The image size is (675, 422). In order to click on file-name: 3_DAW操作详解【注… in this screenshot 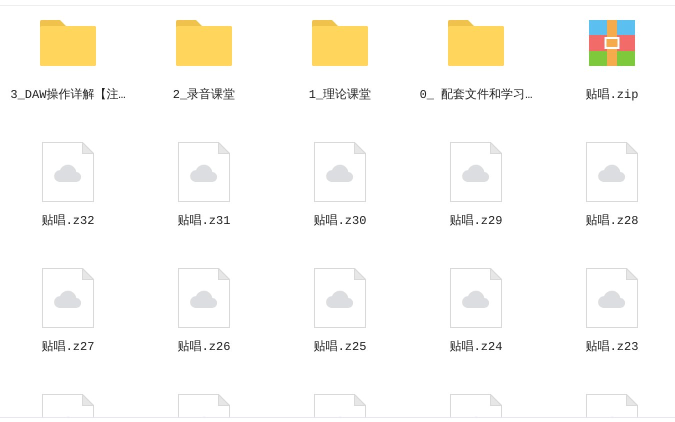, I will do `click(68, 95)`.